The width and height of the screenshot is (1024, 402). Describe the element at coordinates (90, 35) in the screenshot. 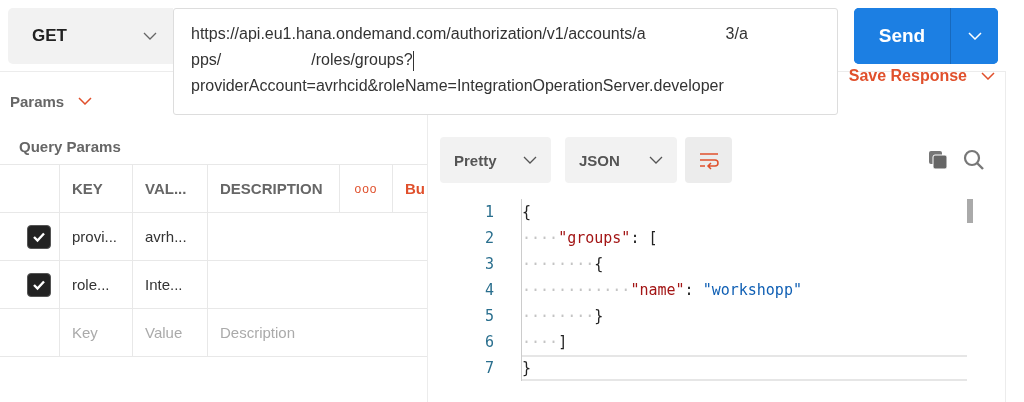

I see `method-dropdown: GET` at that location.